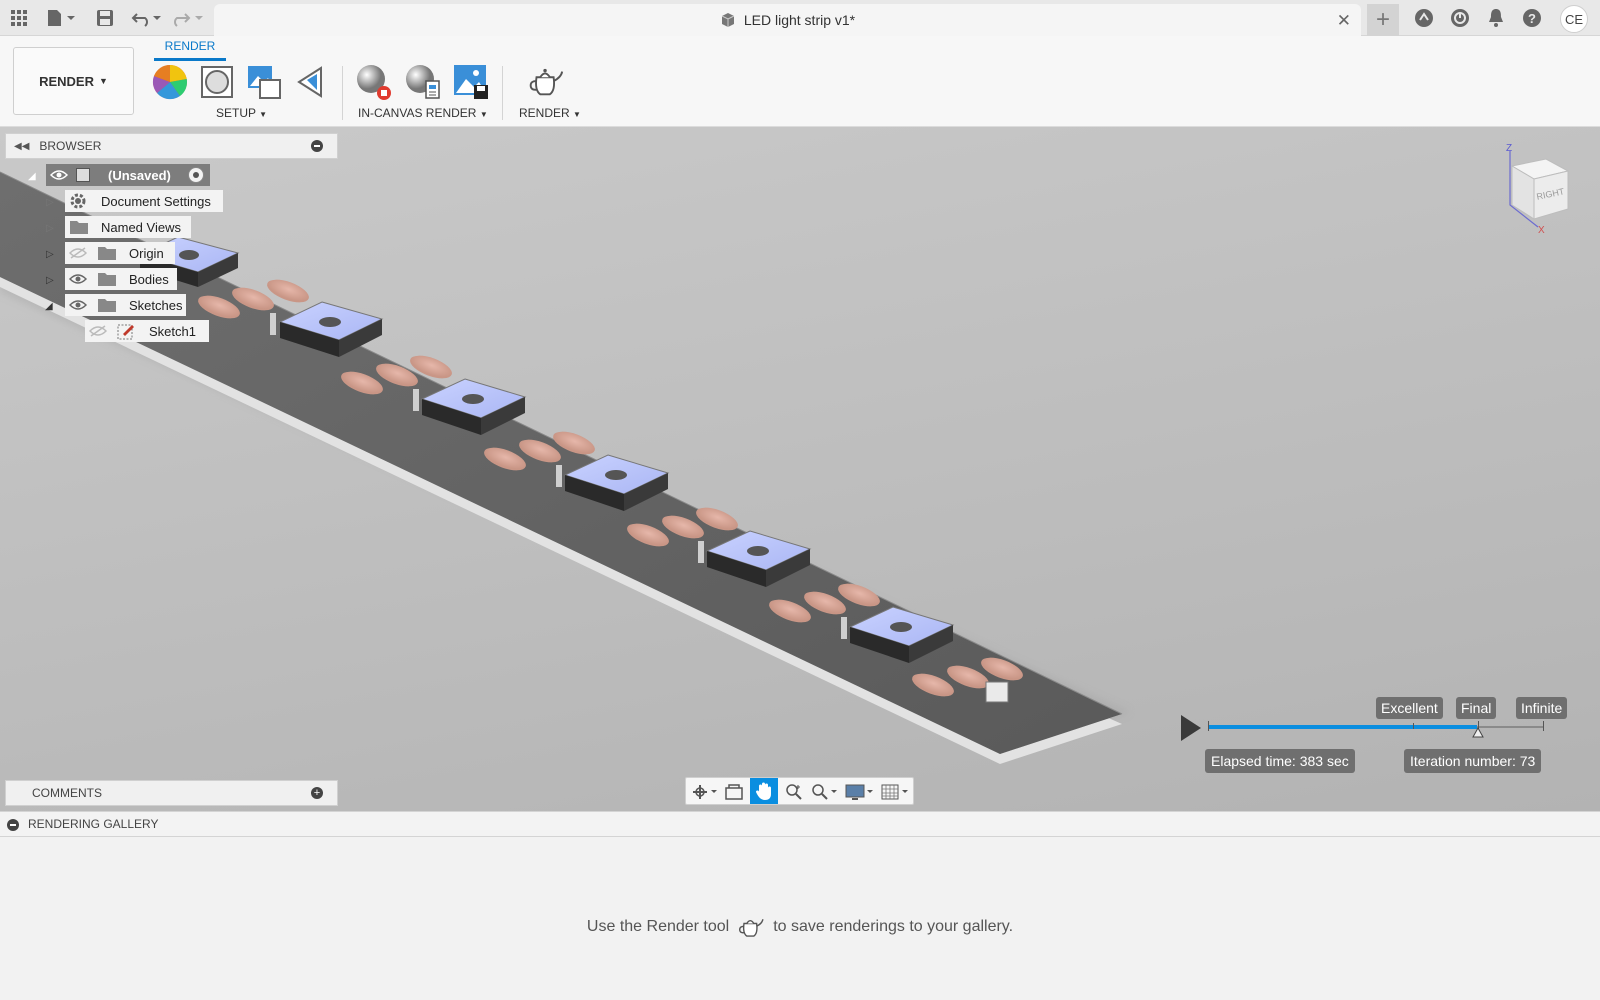 The image size is (1600, 1000). I want to click on play-render-icon, so click(1191, 728).